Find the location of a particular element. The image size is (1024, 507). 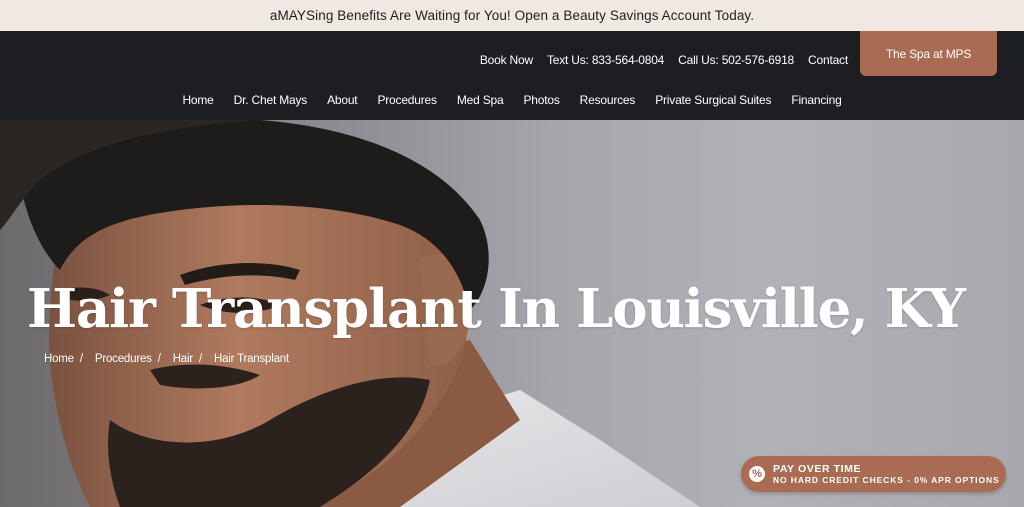

pay-over-time-title: PAY OVER TIME is located at coordinates (817, 468).